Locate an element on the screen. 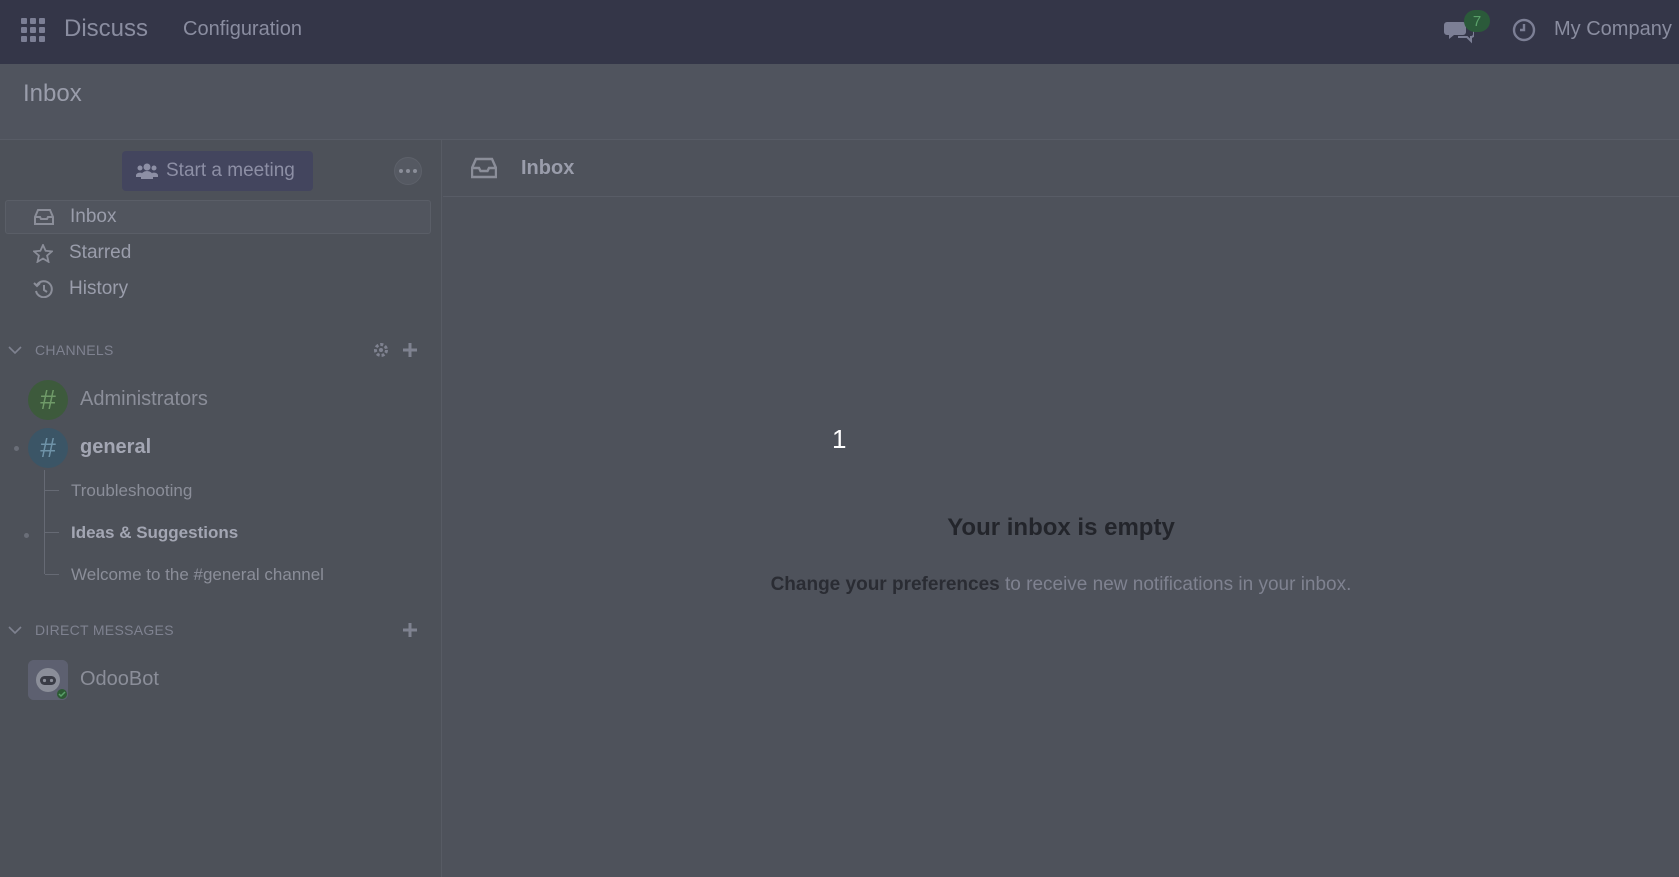  app-brand: Discuss is located at coordinates (106, 29).